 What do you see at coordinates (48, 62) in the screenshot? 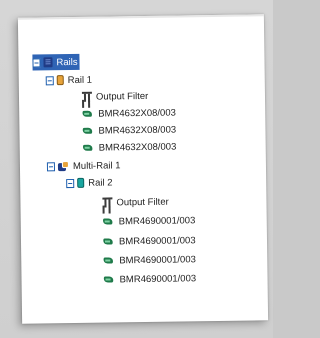
I see `rails-icon` at bounding box center [48, 62].